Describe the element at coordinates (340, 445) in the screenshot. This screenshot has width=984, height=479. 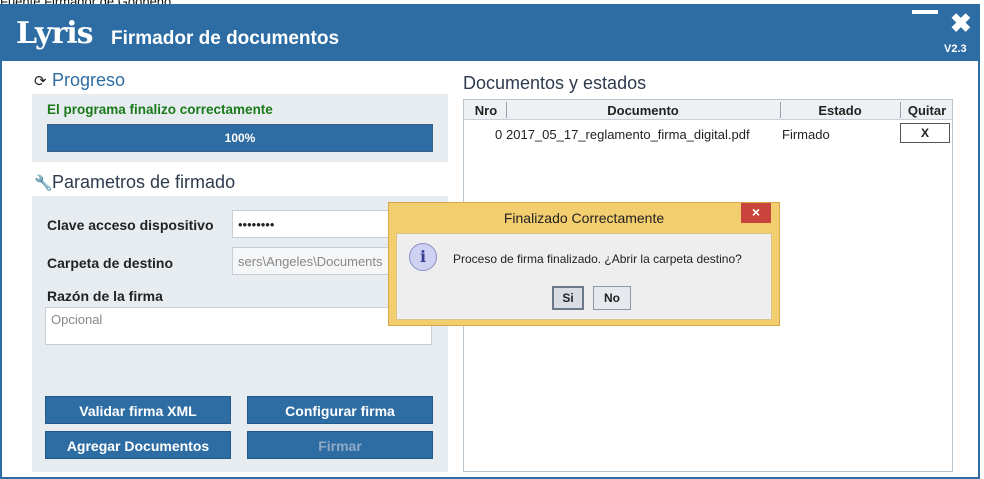
I see `firmar-button: Firmar` at that location.